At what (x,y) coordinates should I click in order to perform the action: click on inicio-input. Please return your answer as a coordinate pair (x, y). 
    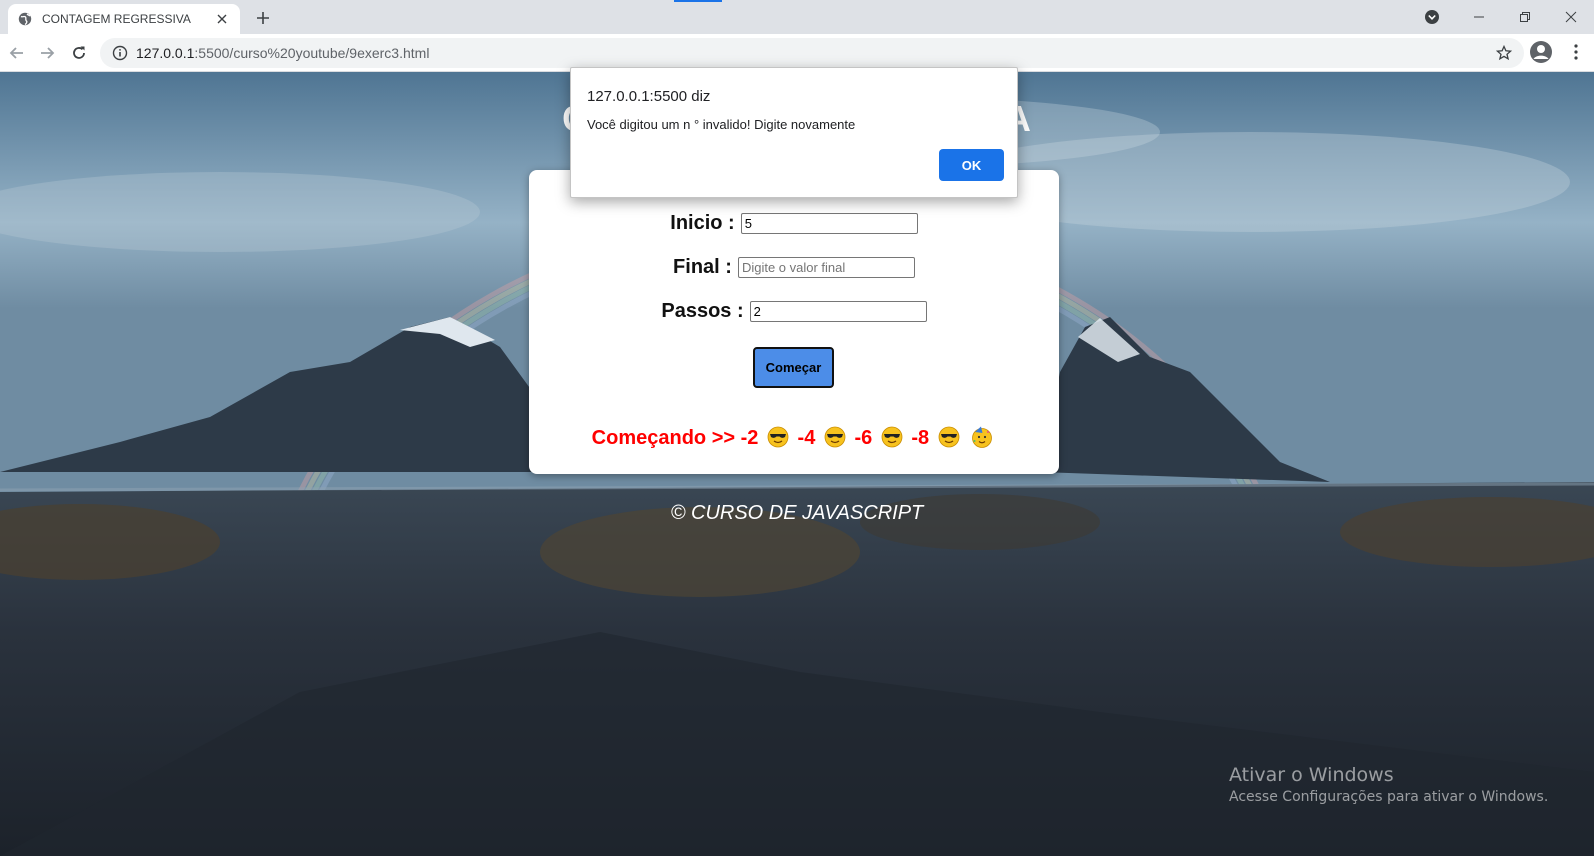
    Looking at the image, I should click on (829, 223).